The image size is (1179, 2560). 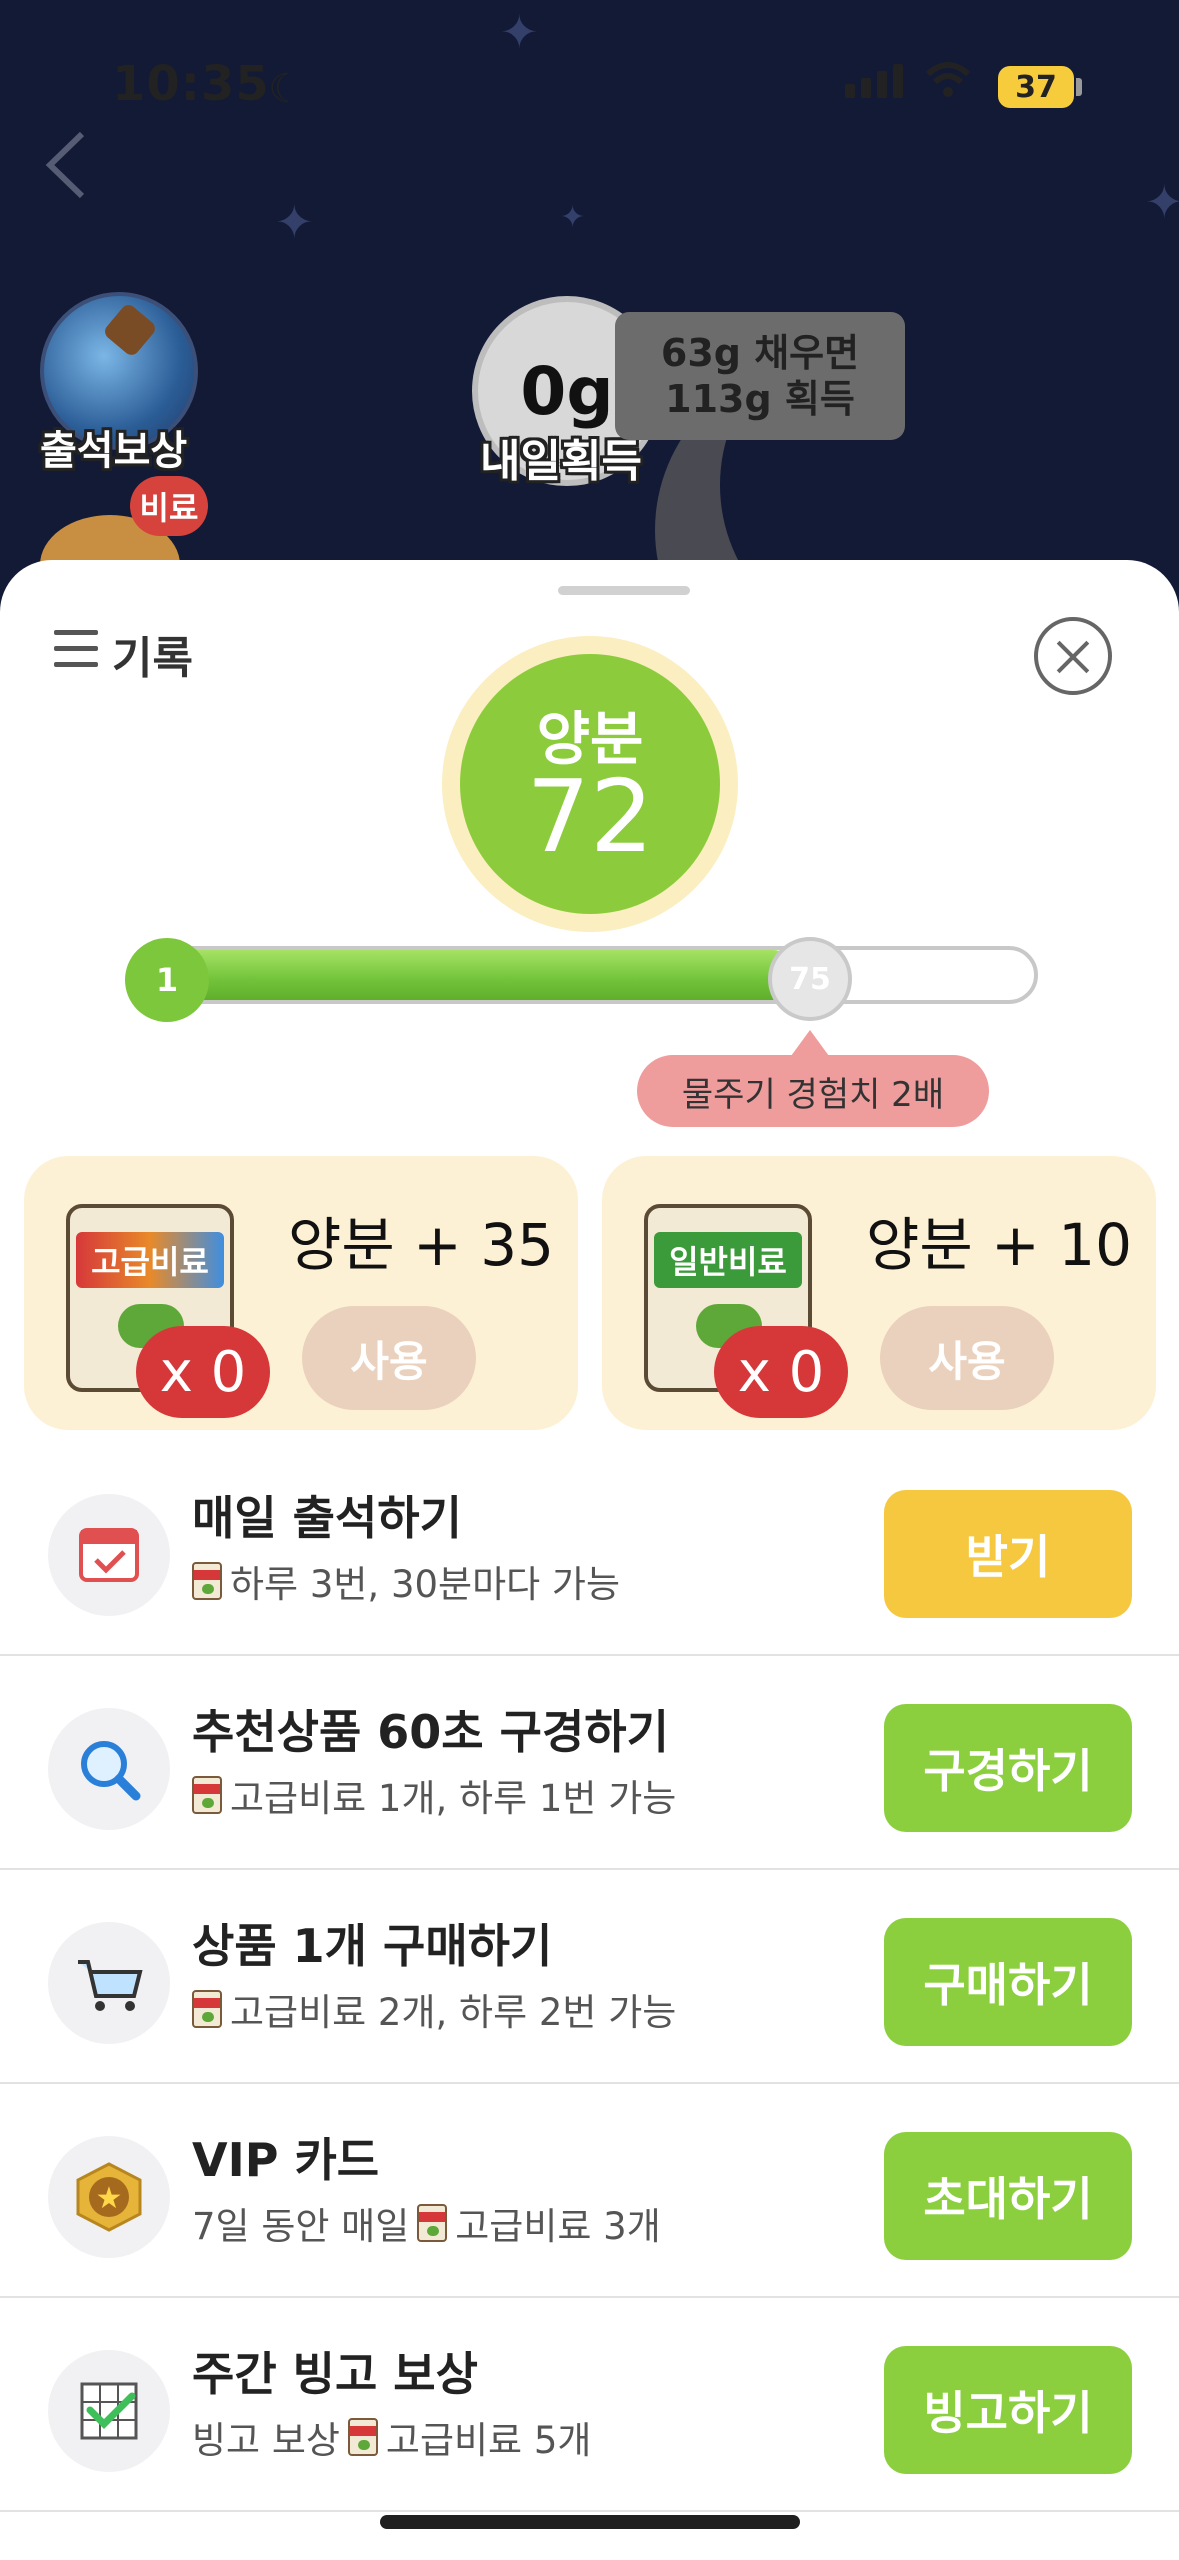 What do you see at coordinates (589, 2191) in the screenshot?
I see `task-row-vip: ★ VIP 카드 7일 동안 매일 고급비료 3개 초대하기` at bounding box center [589, 2191].